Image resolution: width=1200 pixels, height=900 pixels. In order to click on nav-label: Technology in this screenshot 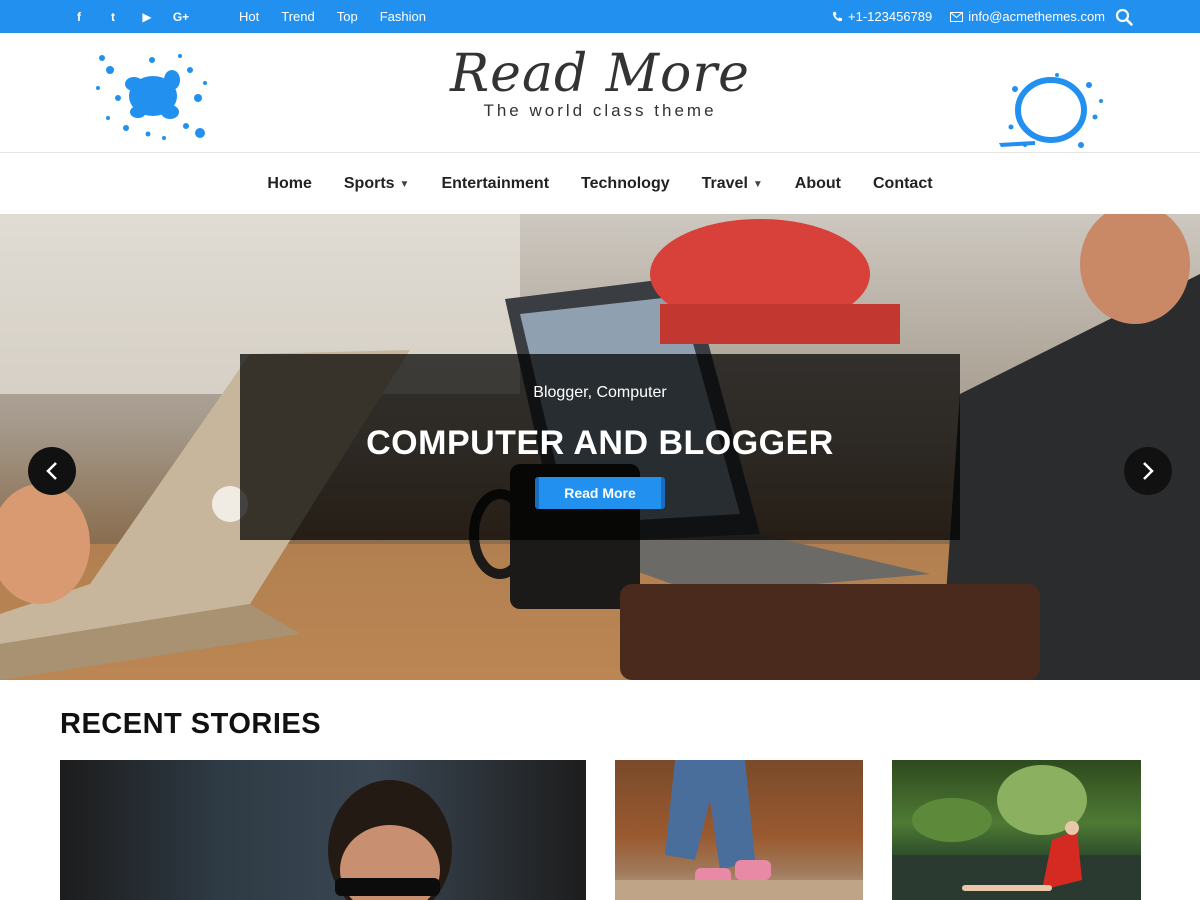, I will do `click(625, 183)`.